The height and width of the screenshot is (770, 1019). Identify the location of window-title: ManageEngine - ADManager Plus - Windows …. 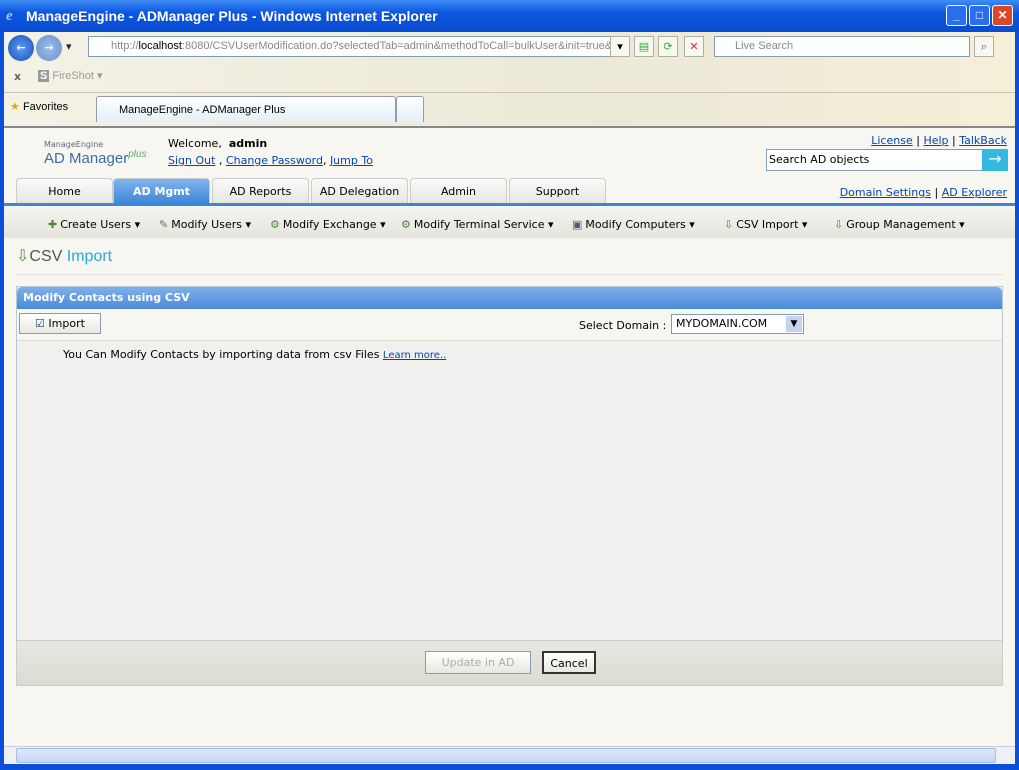
(232, 16).